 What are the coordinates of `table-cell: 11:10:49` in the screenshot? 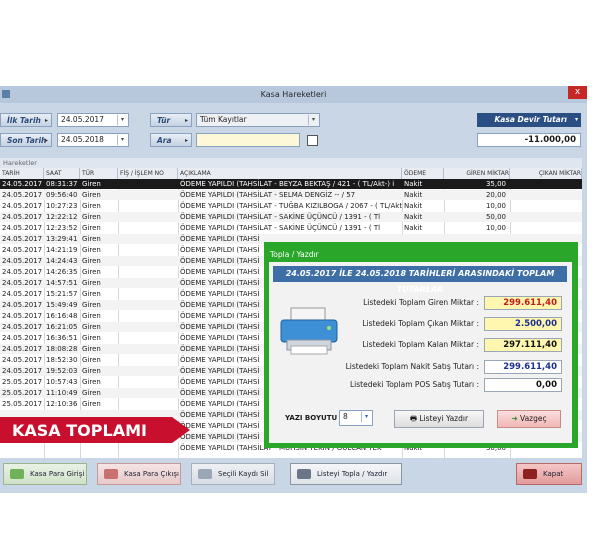 It's located at (62, 393).